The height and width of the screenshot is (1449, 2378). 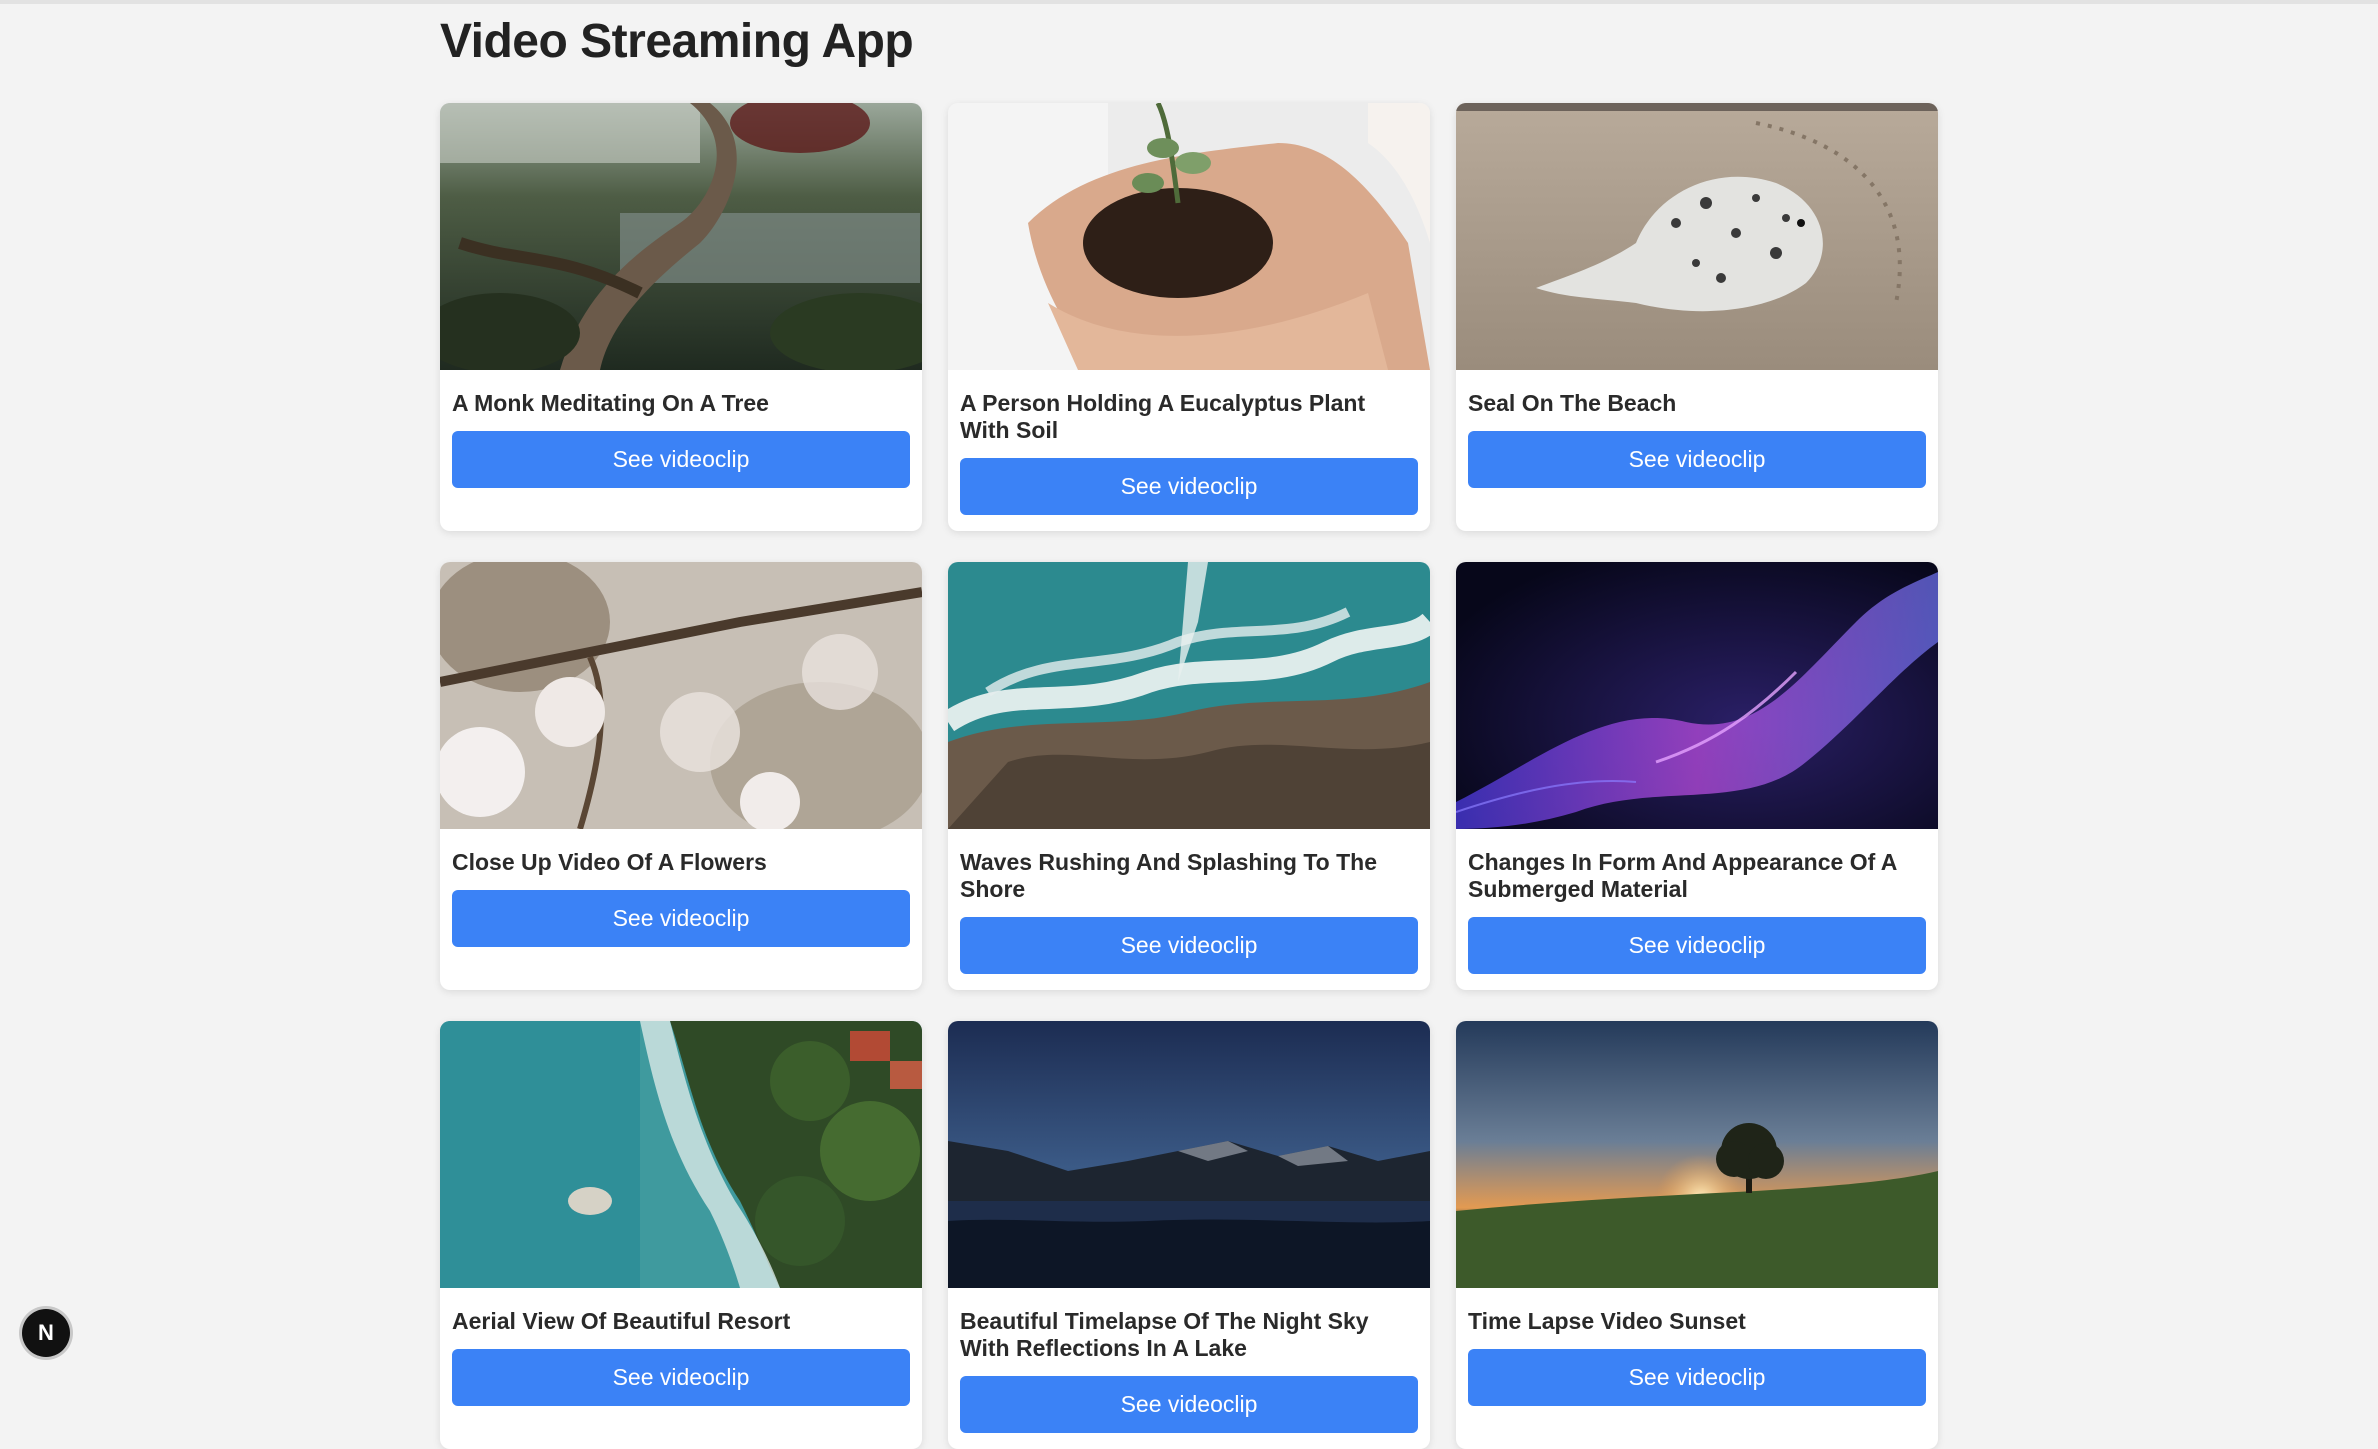 What do you see at coordinates (1189, 2) in the screenshot?
I see `top-border` at bounding box center [1189, 2].